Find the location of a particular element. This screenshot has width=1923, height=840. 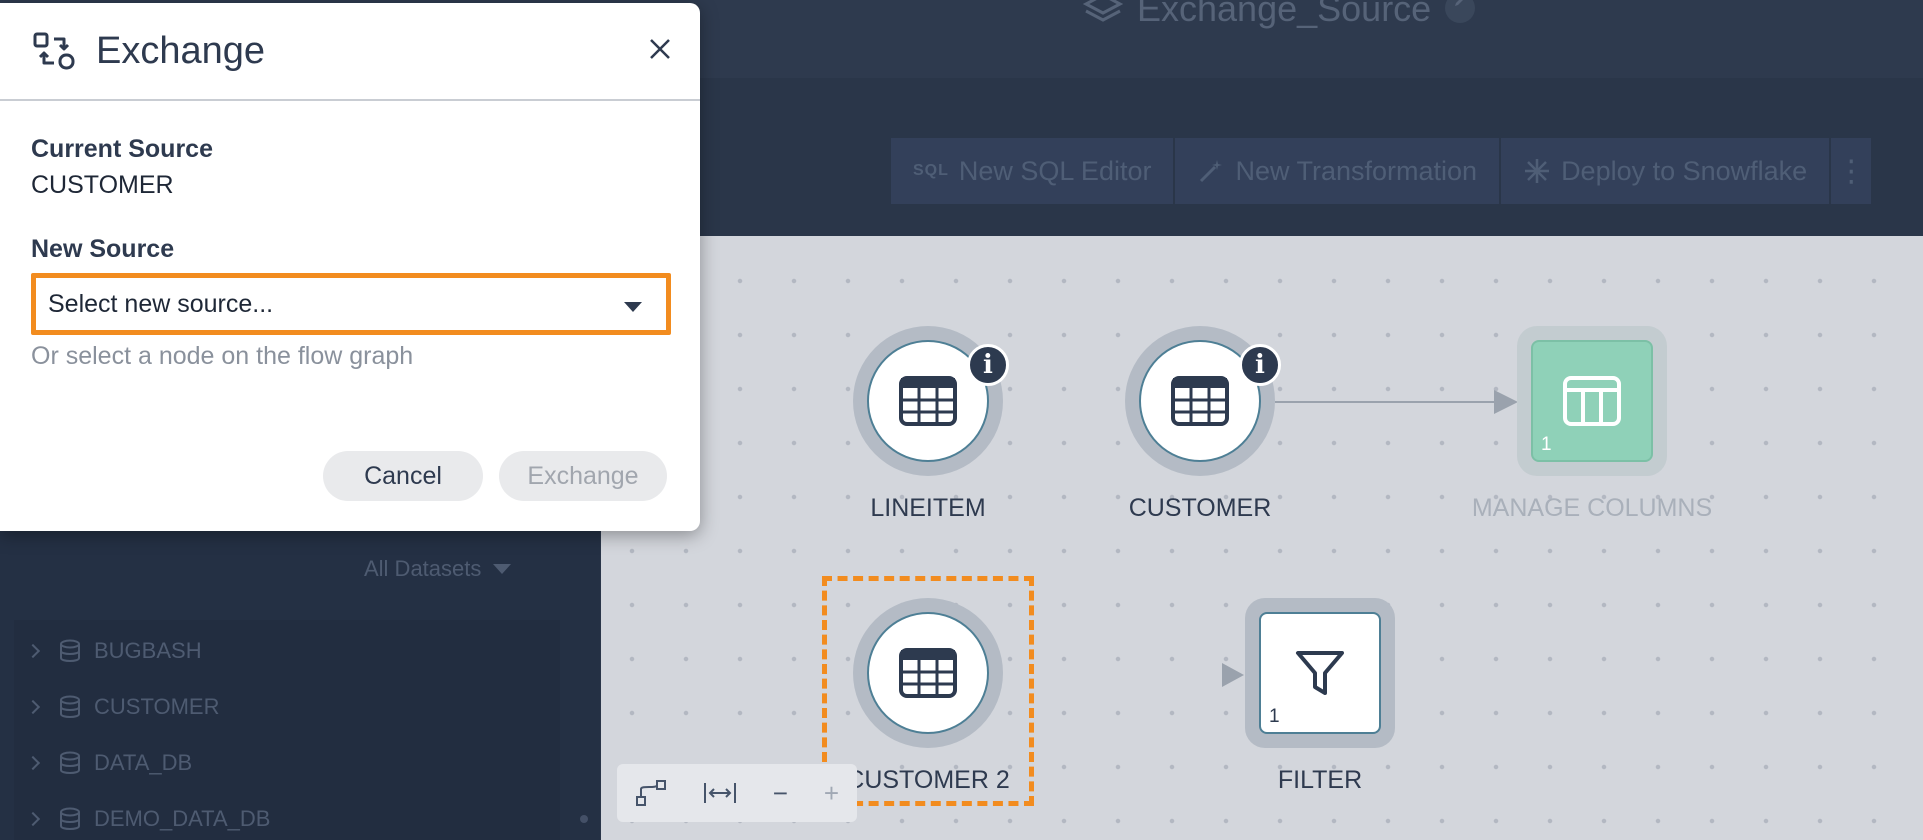

new-sql-editor-button: SQL New SQL Editor is located at coordinates (1032, 171).